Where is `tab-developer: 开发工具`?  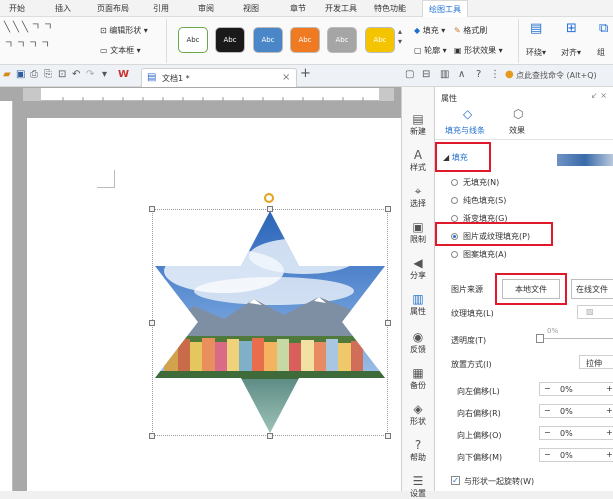 tab-developer: 开发工具 is located at coordinates (341, 8).